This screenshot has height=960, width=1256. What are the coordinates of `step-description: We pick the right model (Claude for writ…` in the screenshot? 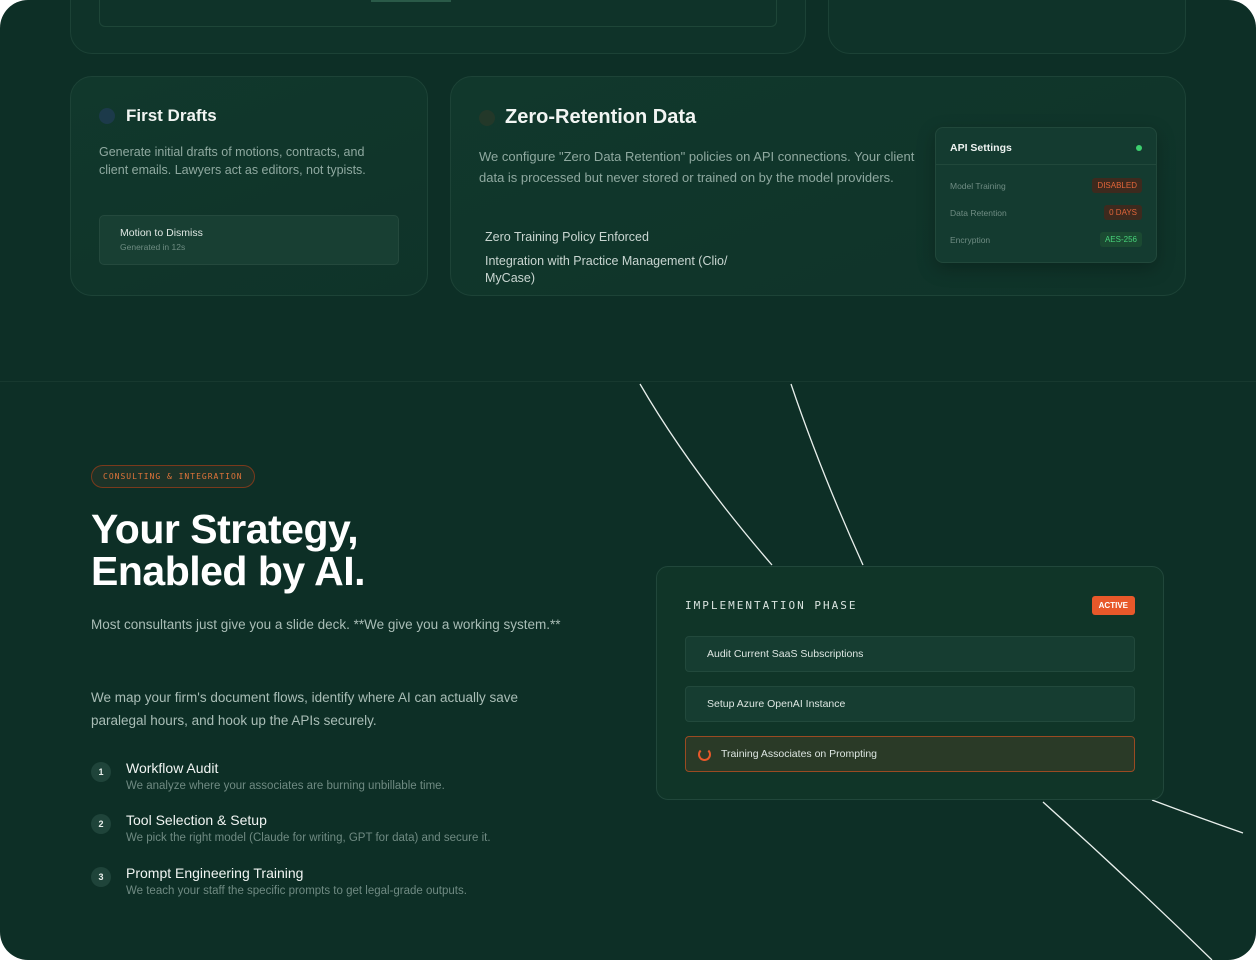 It's located at (308, 838).